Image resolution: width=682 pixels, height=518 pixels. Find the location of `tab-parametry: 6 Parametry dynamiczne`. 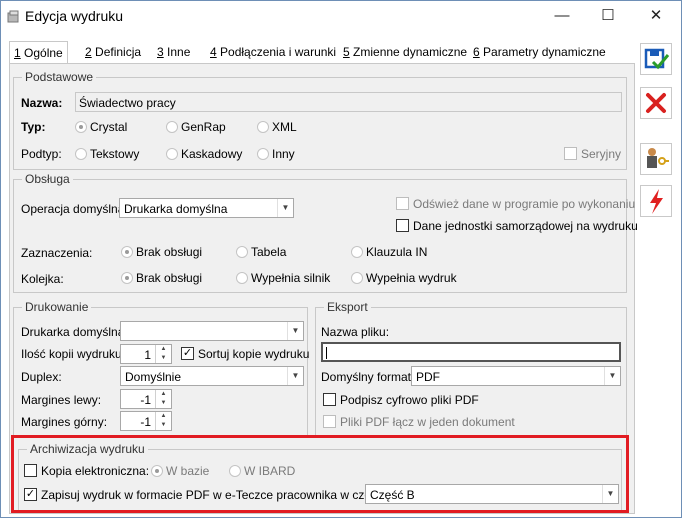

tab-parametry: 6 Parametry dynamiczne is located at coordinates (539, 53).